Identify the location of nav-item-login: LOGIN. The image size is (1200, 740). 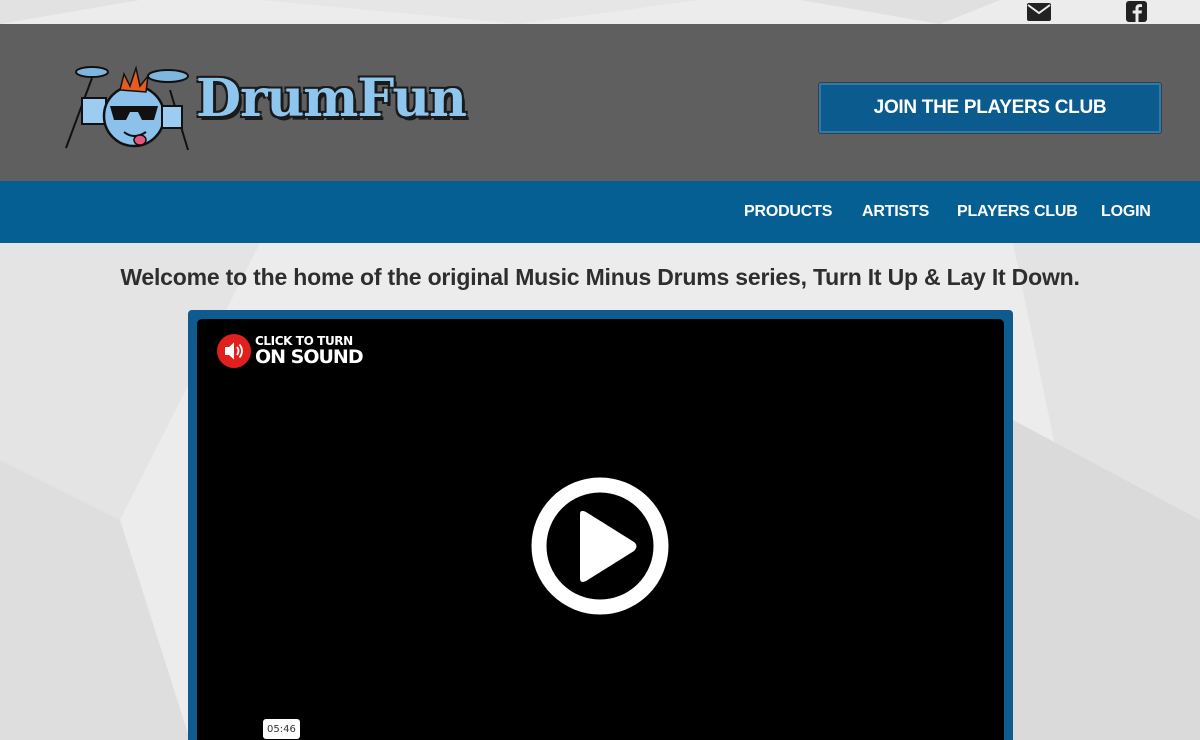
(1126, 212).